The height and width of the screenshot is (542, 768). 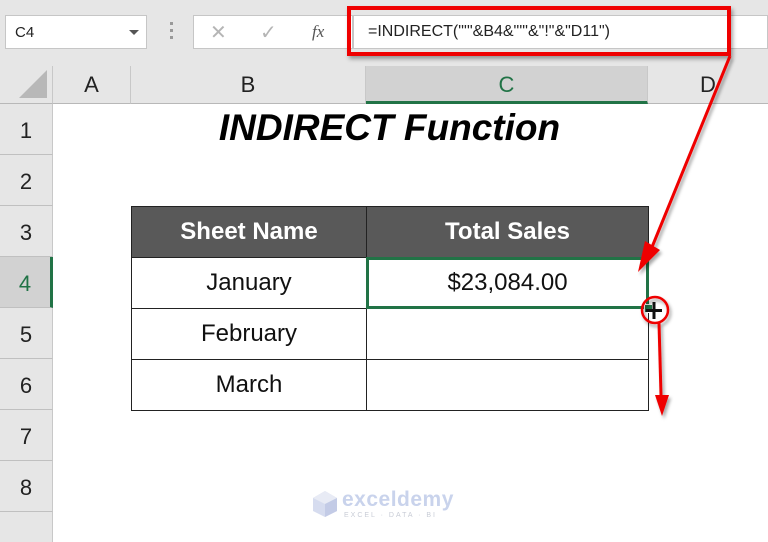 What do you see at coordinates (26, 333) in the screenshot?
I see `row-header-5: 5` at bounding box center [26, 333].